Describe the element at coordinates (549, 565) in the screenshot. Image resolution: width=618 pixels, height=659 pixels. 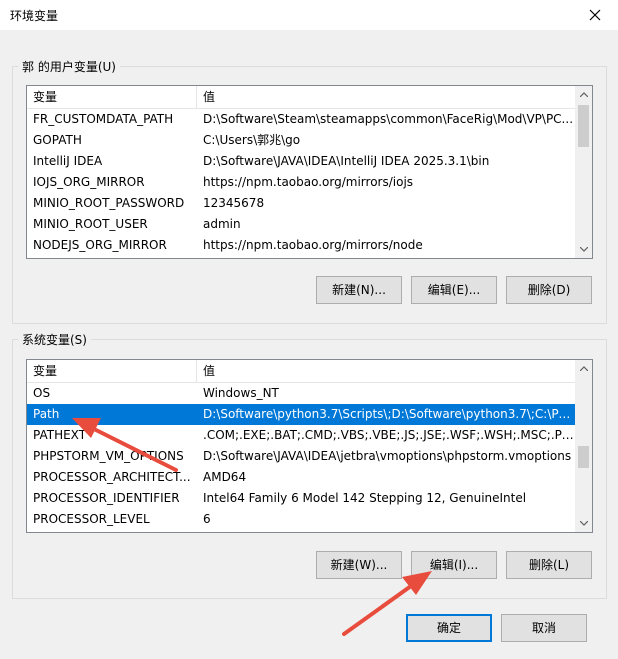
I see `system-delete-button: 删除(L)` at that location.